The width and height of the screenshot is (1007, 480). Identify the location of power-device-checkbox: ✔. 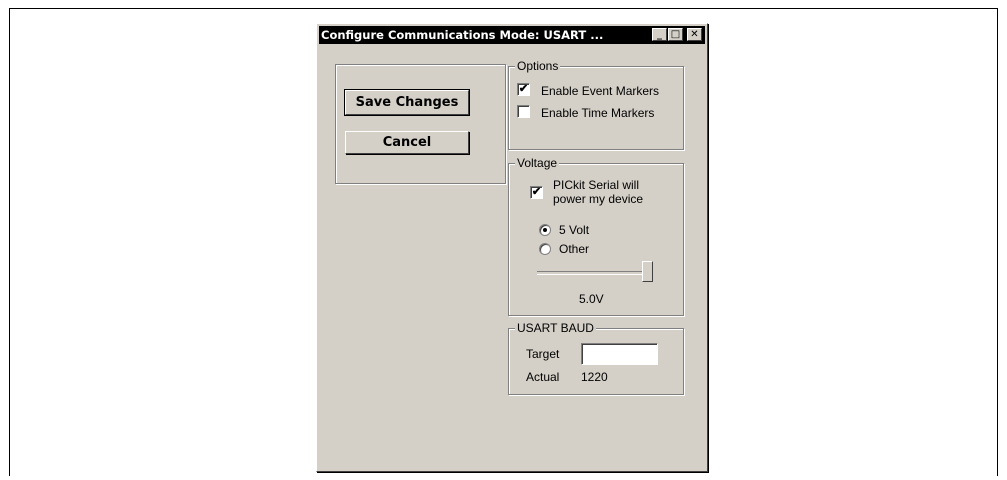
(536, 192).